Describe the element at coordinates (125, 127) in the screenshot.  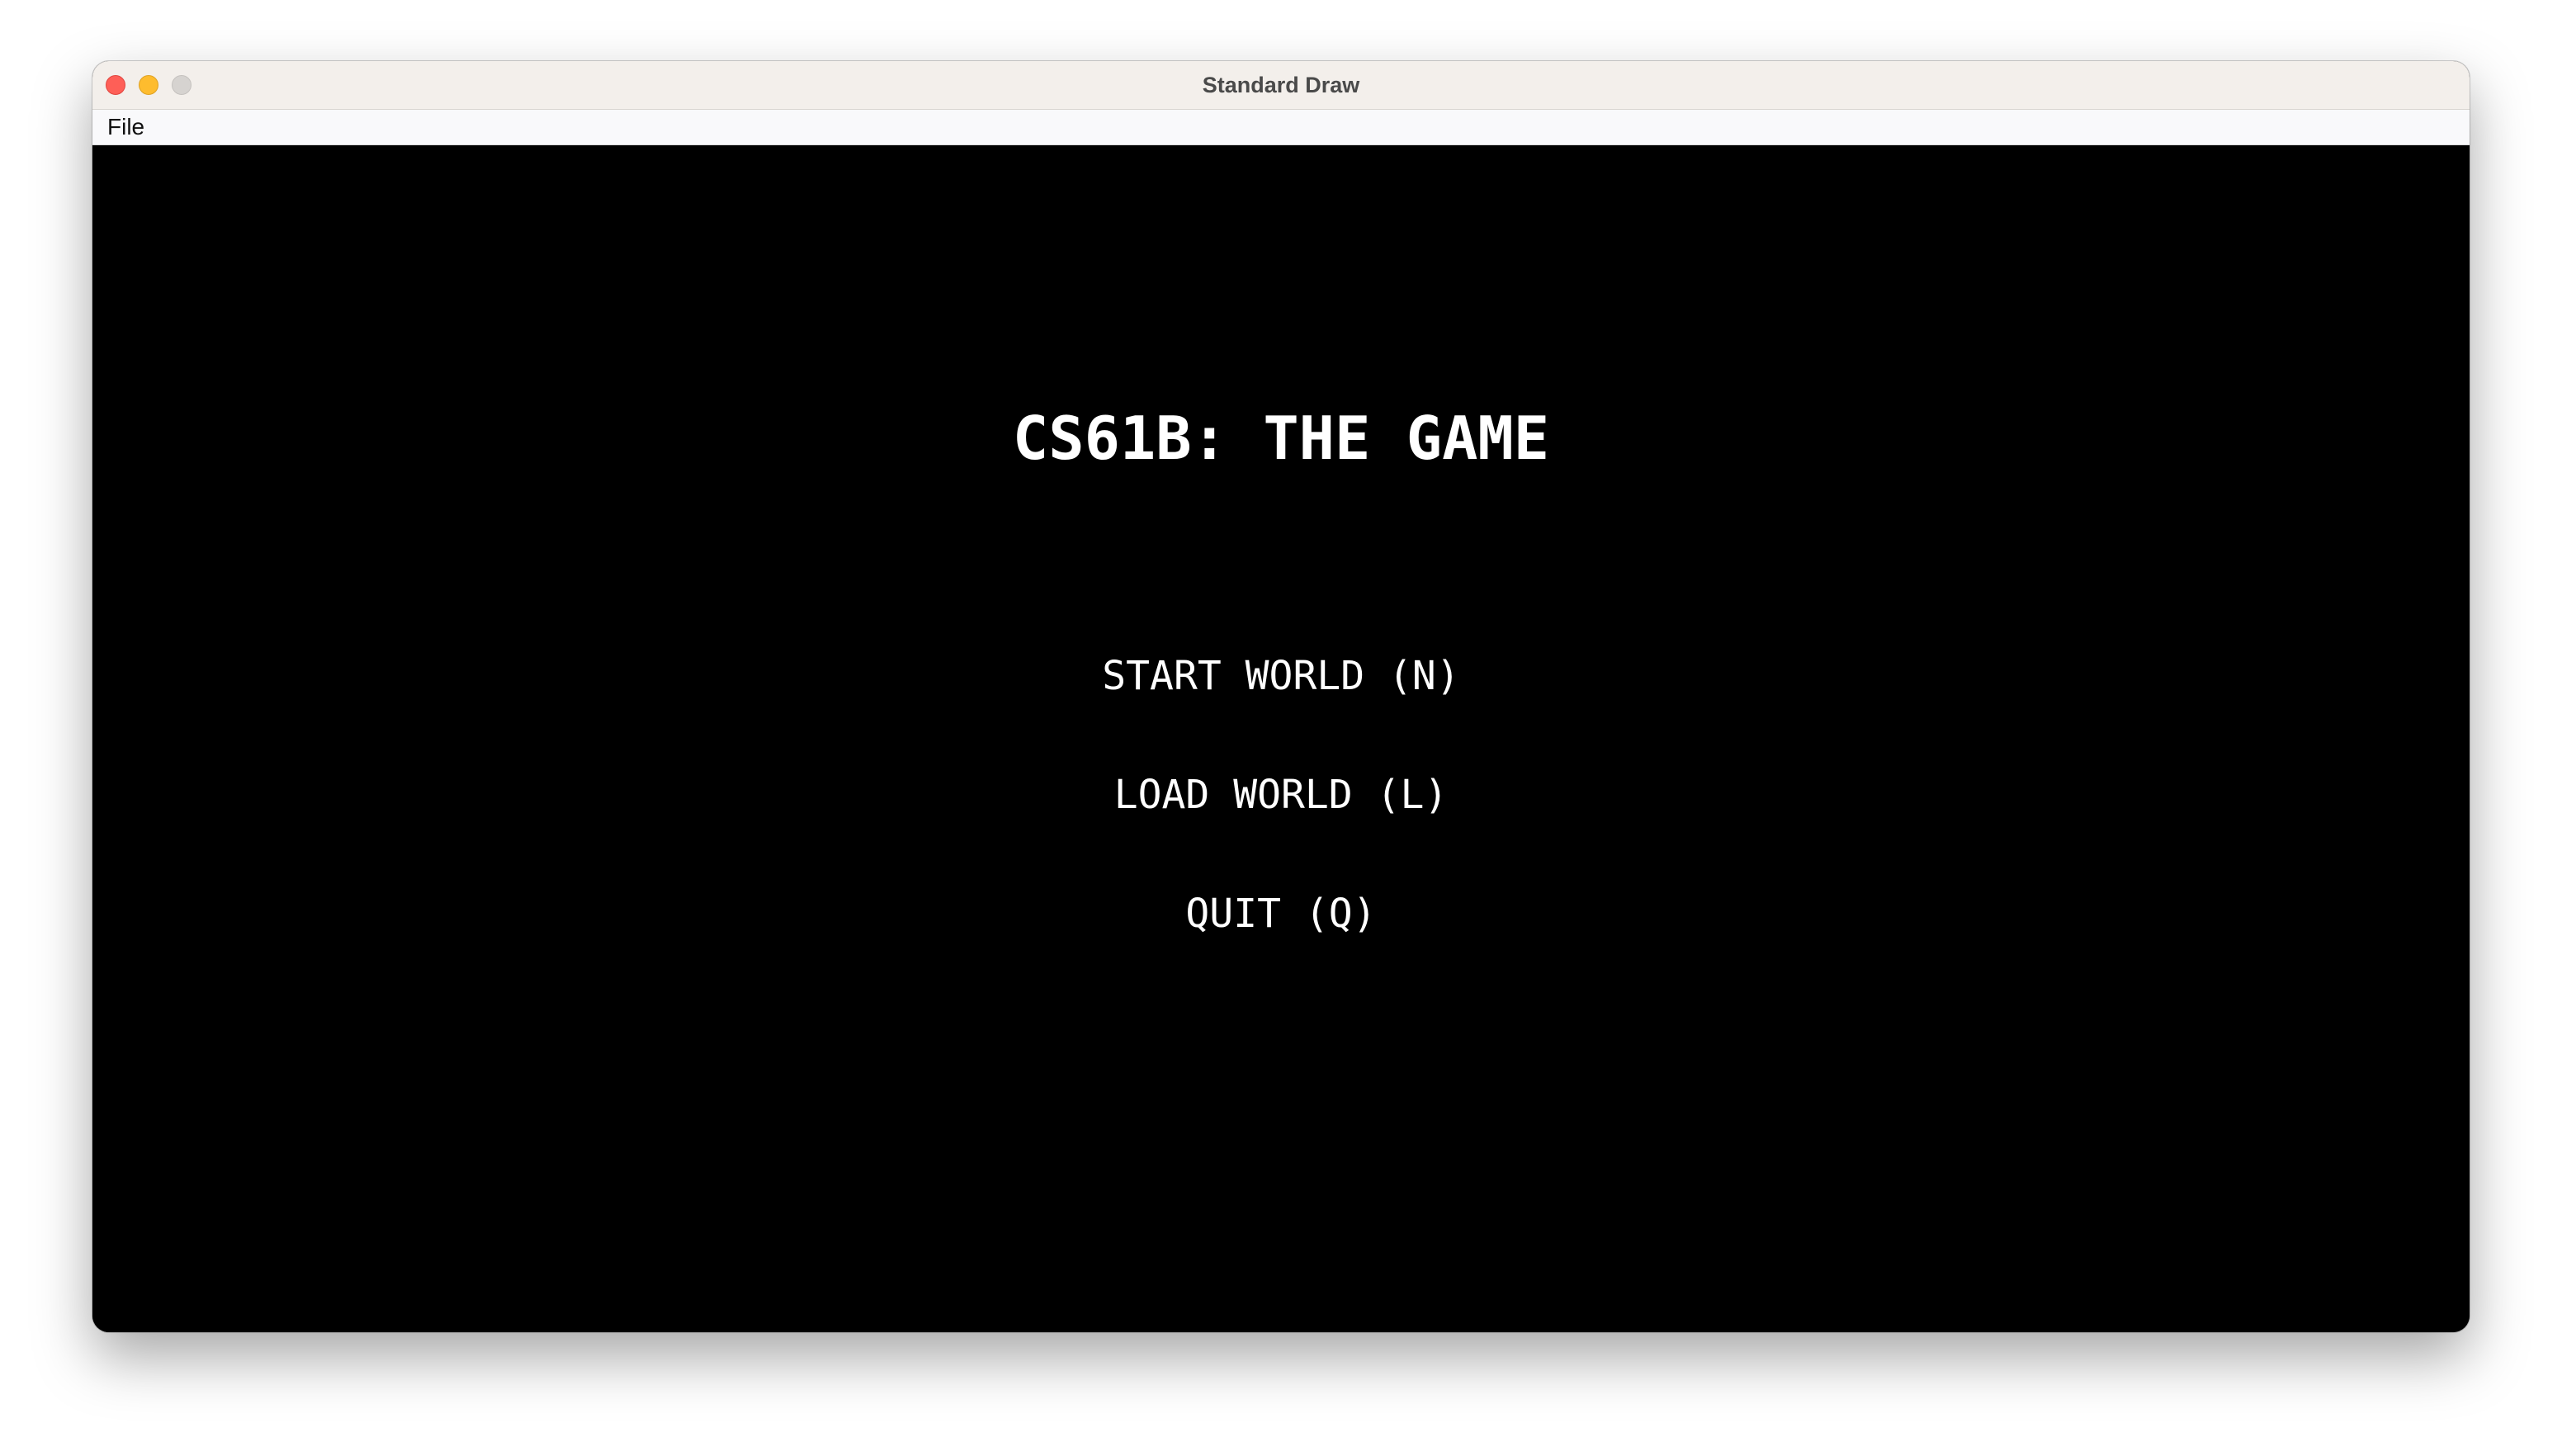
I see `menu-file: File` at that location.